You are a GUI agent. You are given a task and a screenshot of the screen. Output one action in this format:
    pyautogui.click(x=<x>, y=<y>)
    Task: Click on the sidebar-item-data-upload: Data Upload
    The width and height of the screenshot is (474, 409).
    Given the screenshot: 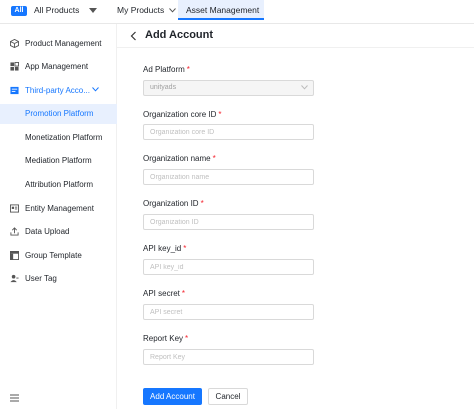 What is the action you would take?
    pyautogui.click(x=58, y=232)
    